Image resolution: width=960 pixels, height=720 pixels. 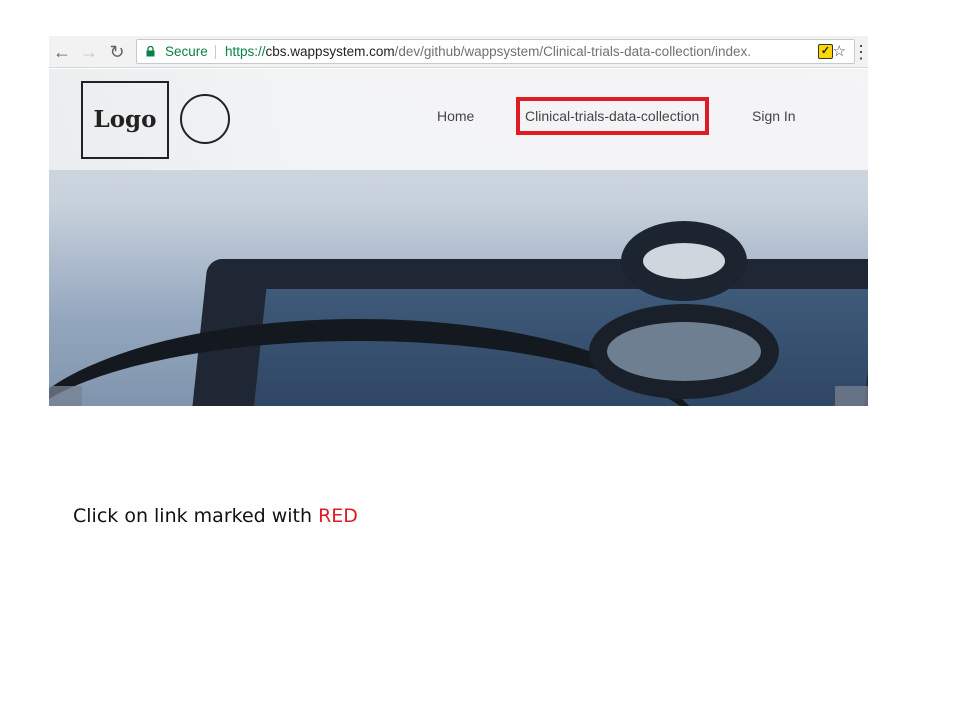 I want to click on url-host: cbs.wappsystem.com, so click(x=330, y=51).